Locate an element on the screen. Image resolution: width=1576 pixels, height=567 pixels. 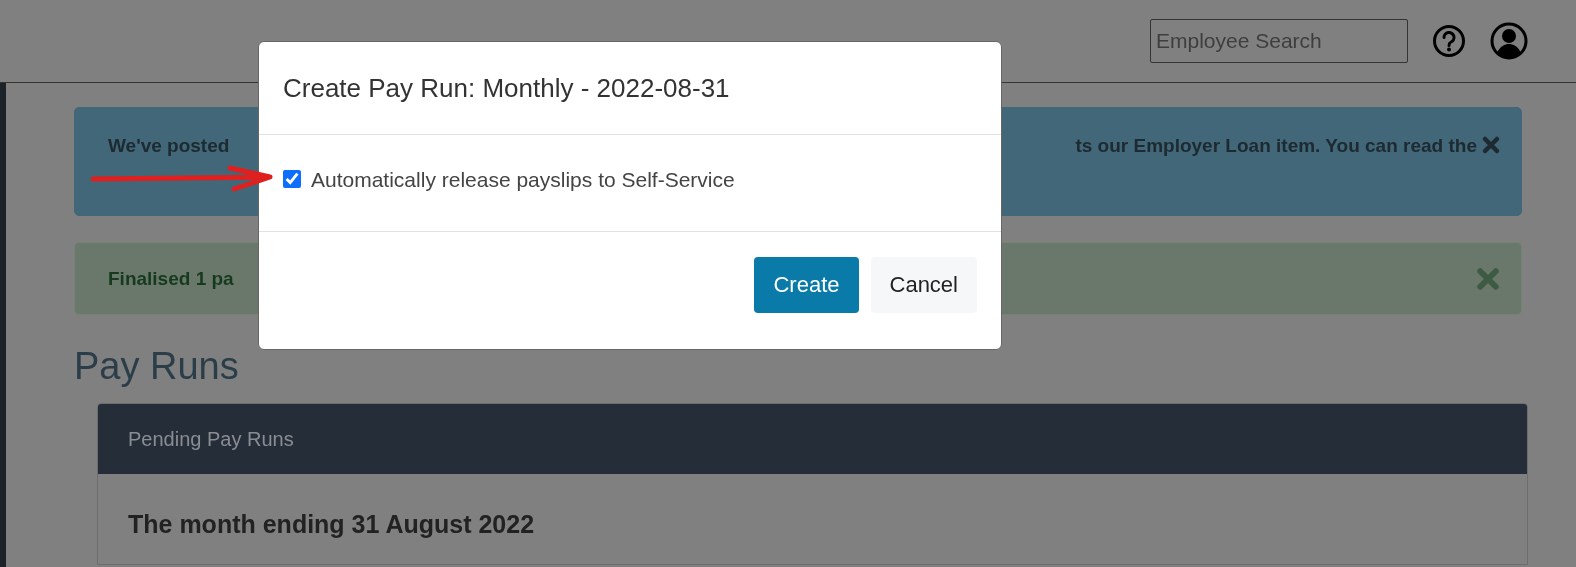
cancel-button: Cancel is located at coordinates (923, 285).